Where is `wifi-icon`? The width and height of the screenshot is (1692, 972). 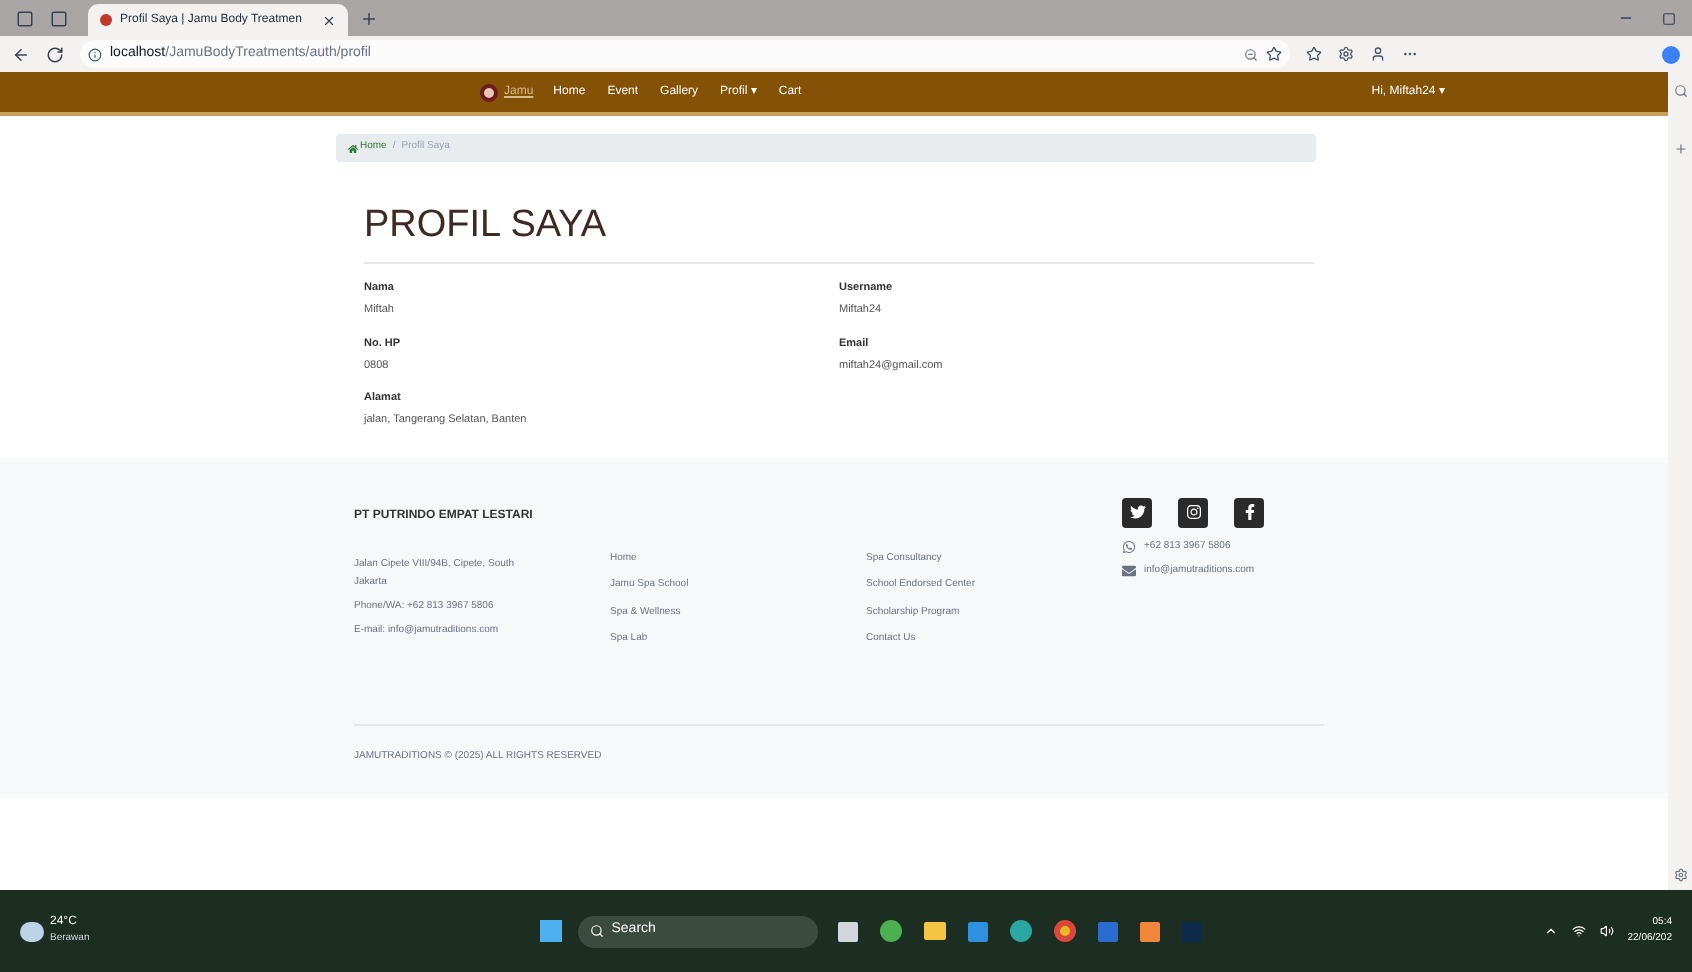 wifi-icon is located at coordinates (1578, 931).